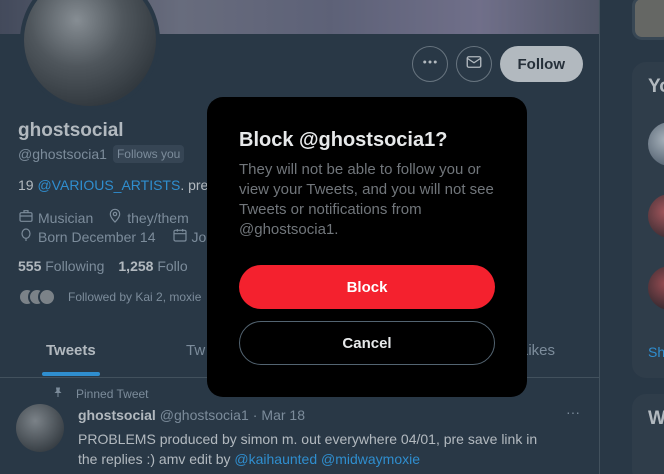 This screenshot has height=474, width=664. Describe the element at coordinates (367, 287) in the screenshot. I see `block-button: Block` at that location.